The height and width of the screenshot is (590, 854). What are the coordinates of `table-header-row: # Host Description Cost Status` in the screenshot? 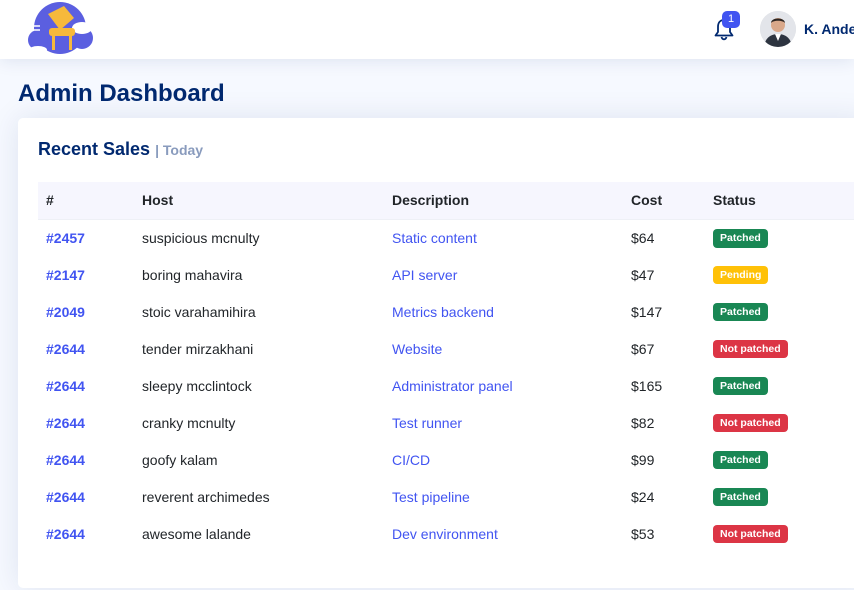 It's located at (446, 201).